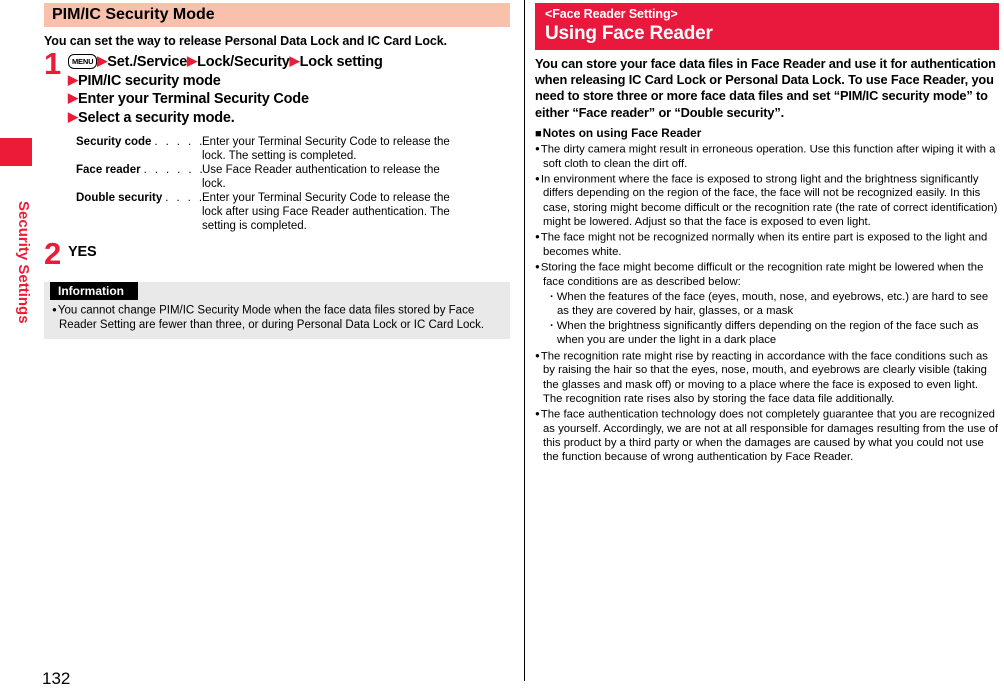 Image resolution: width=1004 pixels, height=697 pixels. I want to click on step-2: 2 YES, so click(277, 253).